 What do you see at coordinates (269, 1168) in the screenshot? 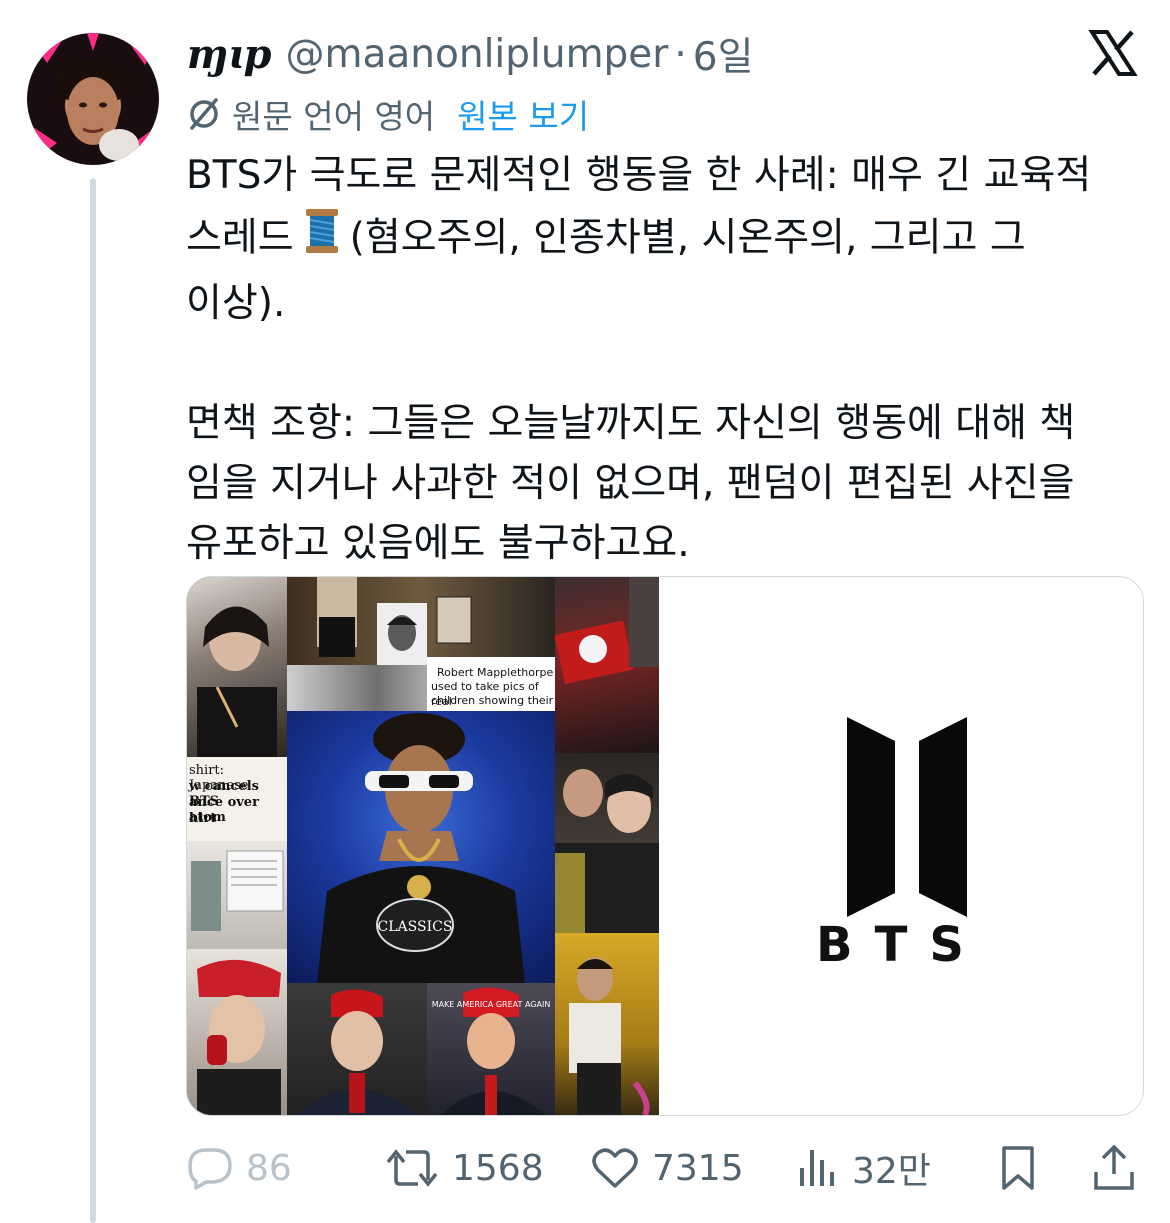
I see `reply-count: 86` at bounding box center [269, 1168].